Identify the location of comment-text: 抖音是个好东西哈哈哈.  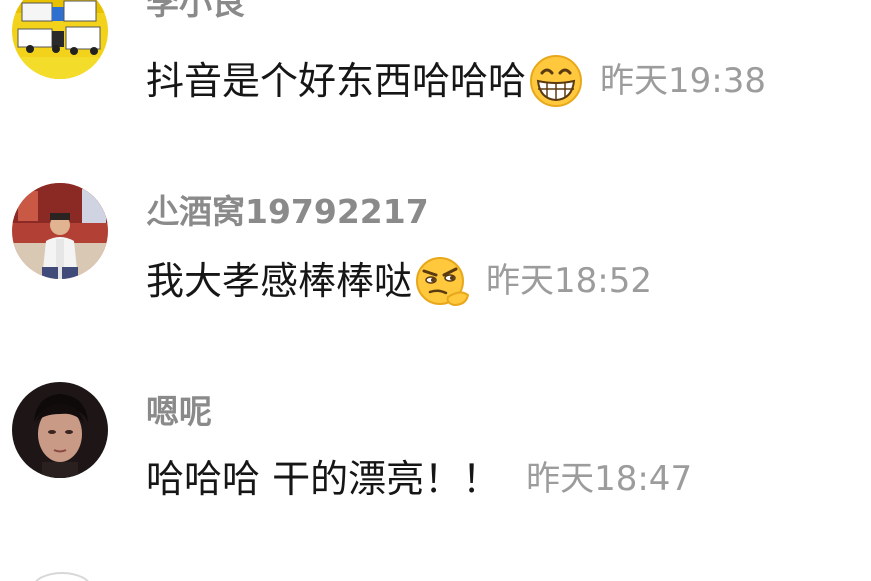
(336, 81).